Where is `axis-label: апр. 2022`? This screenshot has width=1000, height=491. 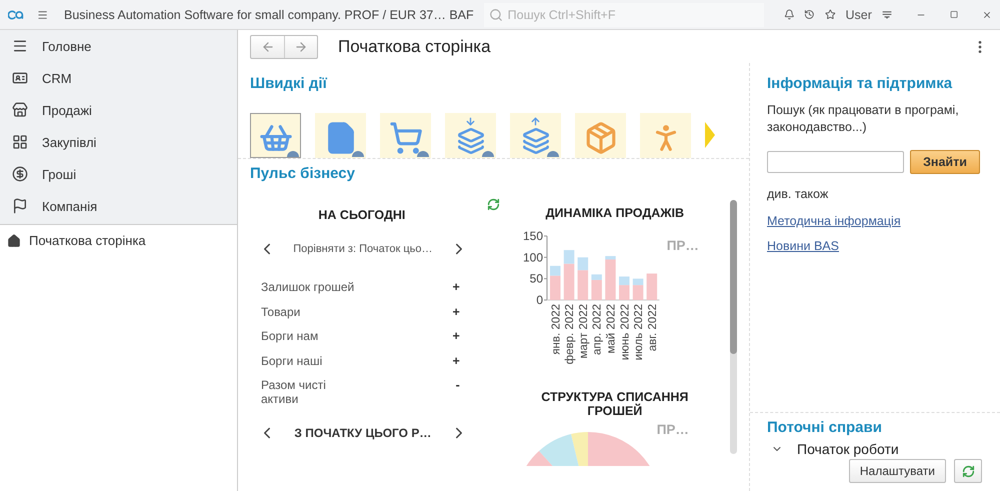 axis-label: апр. 2022 is located at coordinates (597, 329).